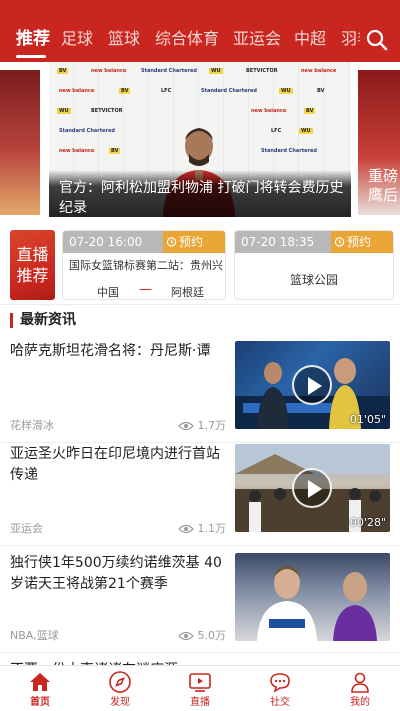  Describe the element at coordinates (118, 426) in the screenshot. I see `news-meta: 花样滑冰 1.7万` at that location.